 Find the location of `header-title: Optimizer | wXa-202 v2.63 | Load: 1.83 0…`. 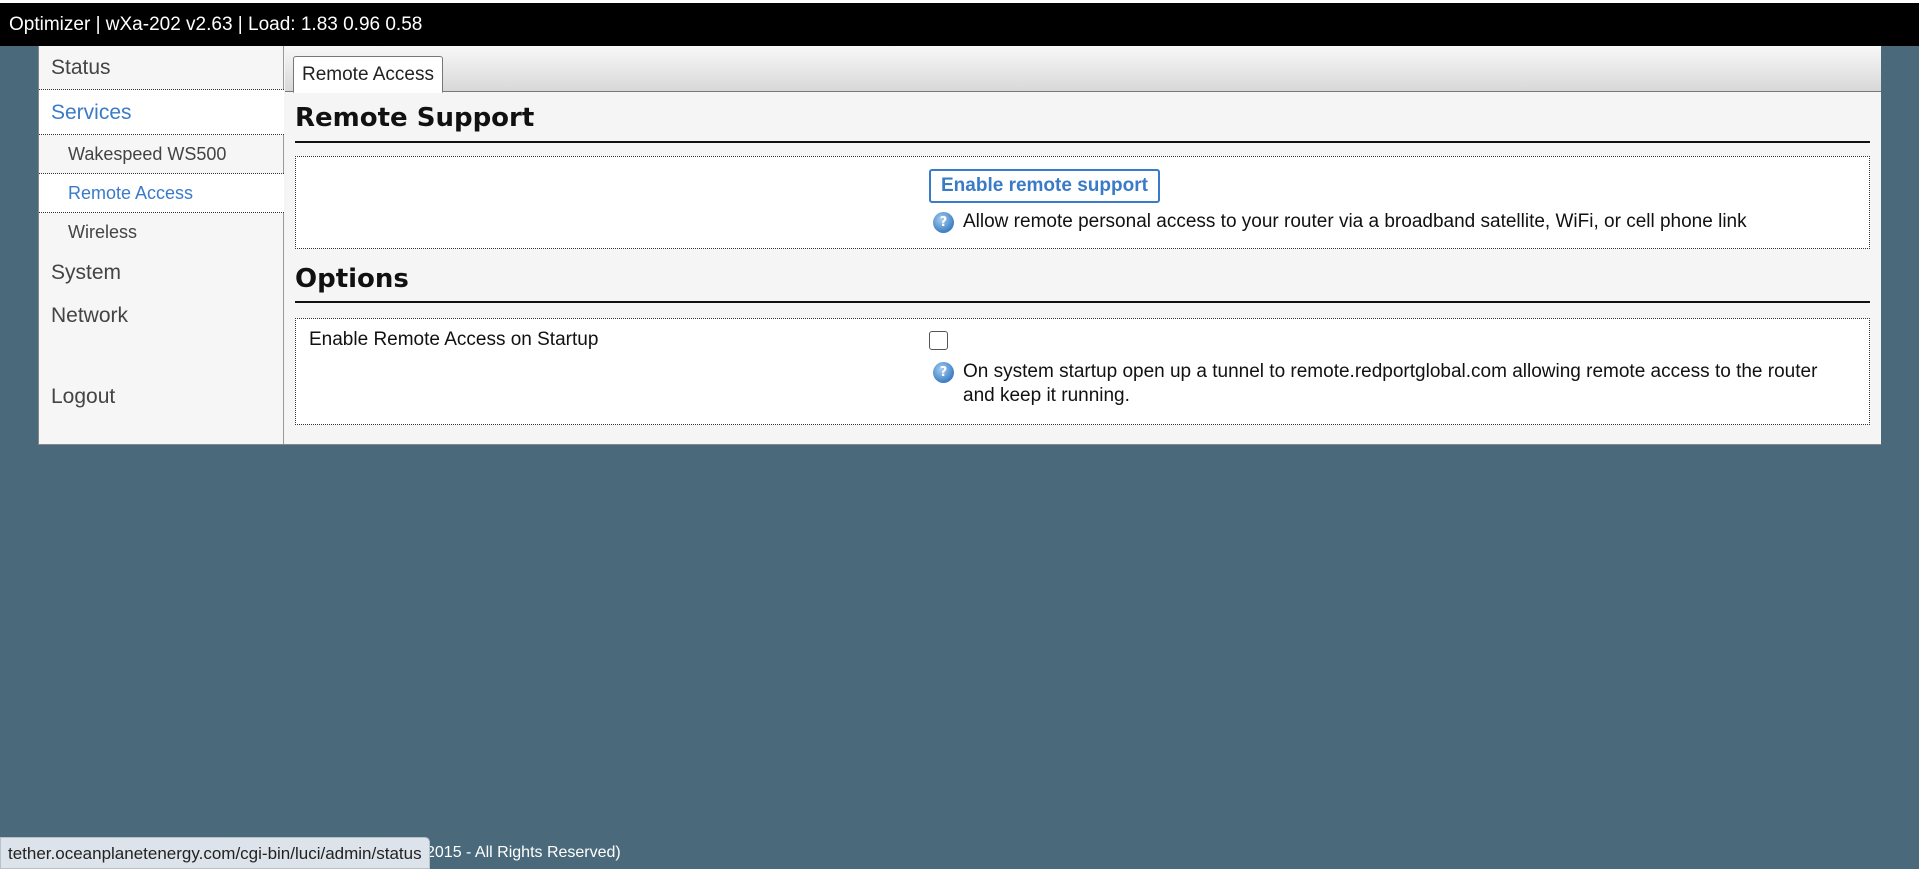

header-title: Optimizer | wXa-202 v2.63 | Load: 1.83 0… is located at coordinates (216, 24).